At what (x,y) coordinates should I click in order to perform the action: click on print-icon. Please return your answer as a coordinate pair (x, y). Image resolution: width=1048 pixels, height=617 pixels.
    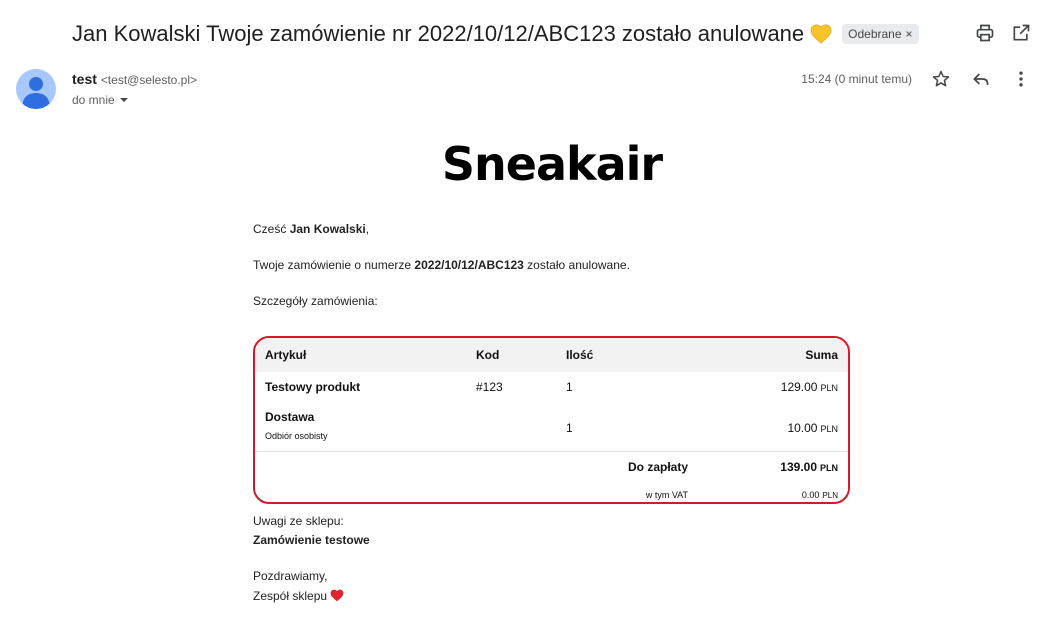
    Looking at the image, I should click on (985, 33).